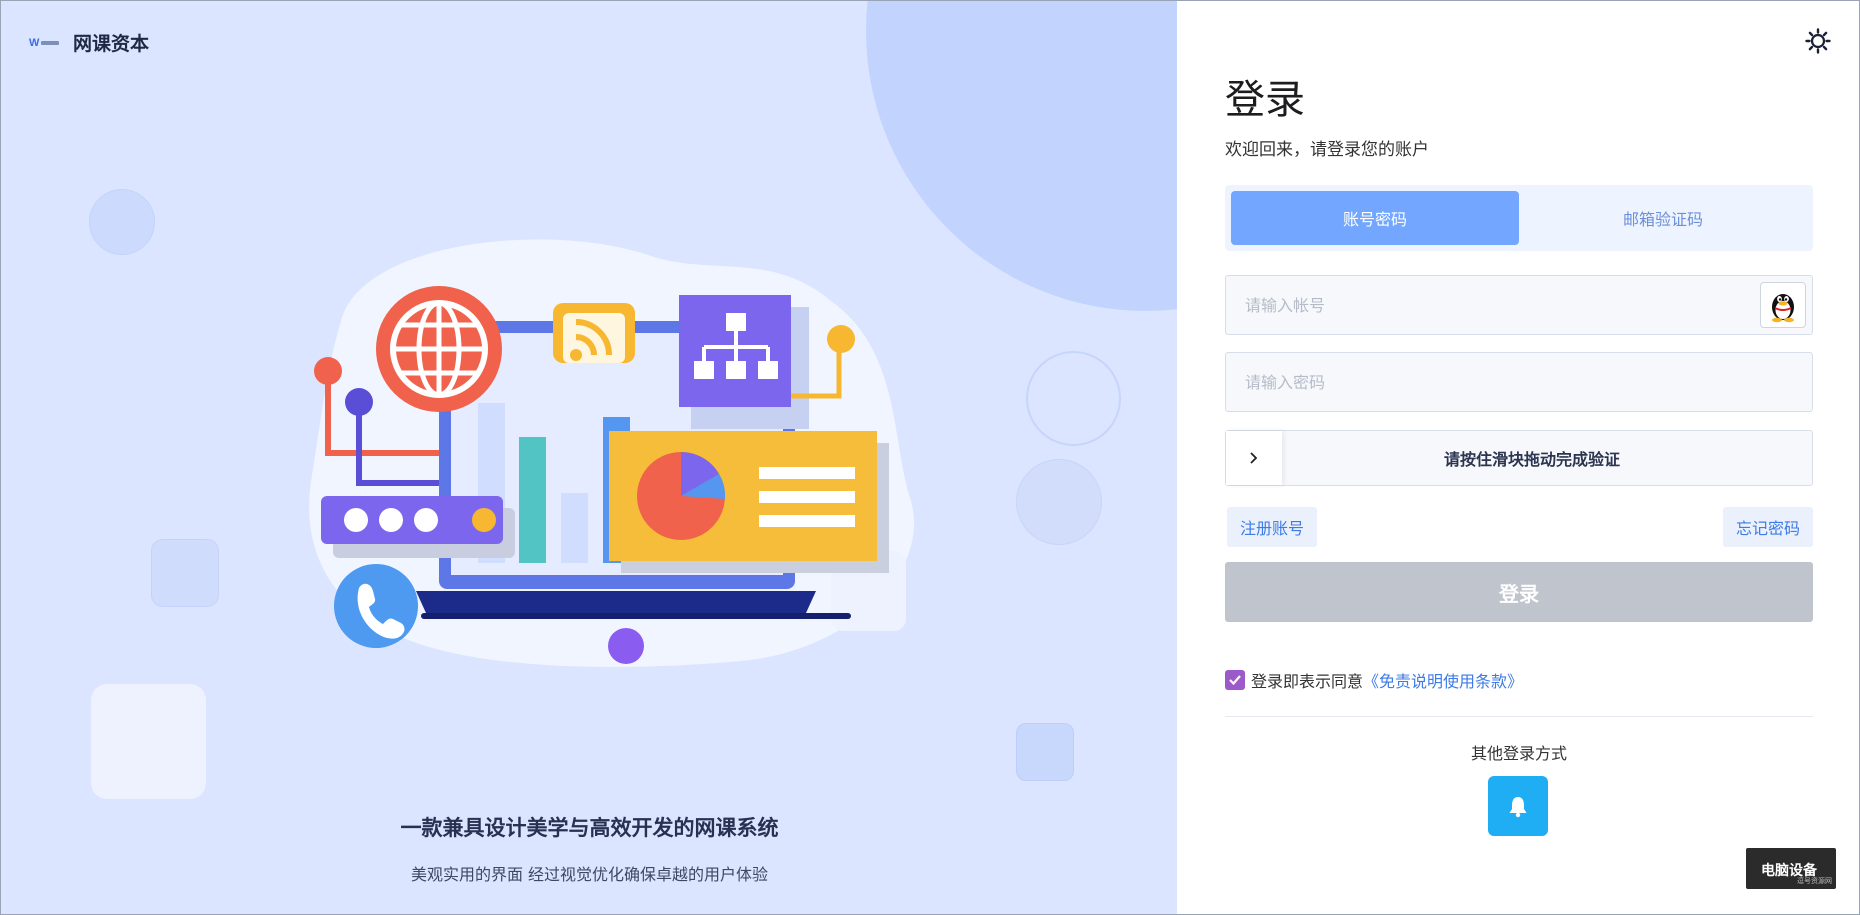 This screenshot has height=915, width=1860. What do you see at coordinates (1767, 527) in the screenshot?
I see `forgot-password-button: 忘记密码` at bounding box center [1767, 527].